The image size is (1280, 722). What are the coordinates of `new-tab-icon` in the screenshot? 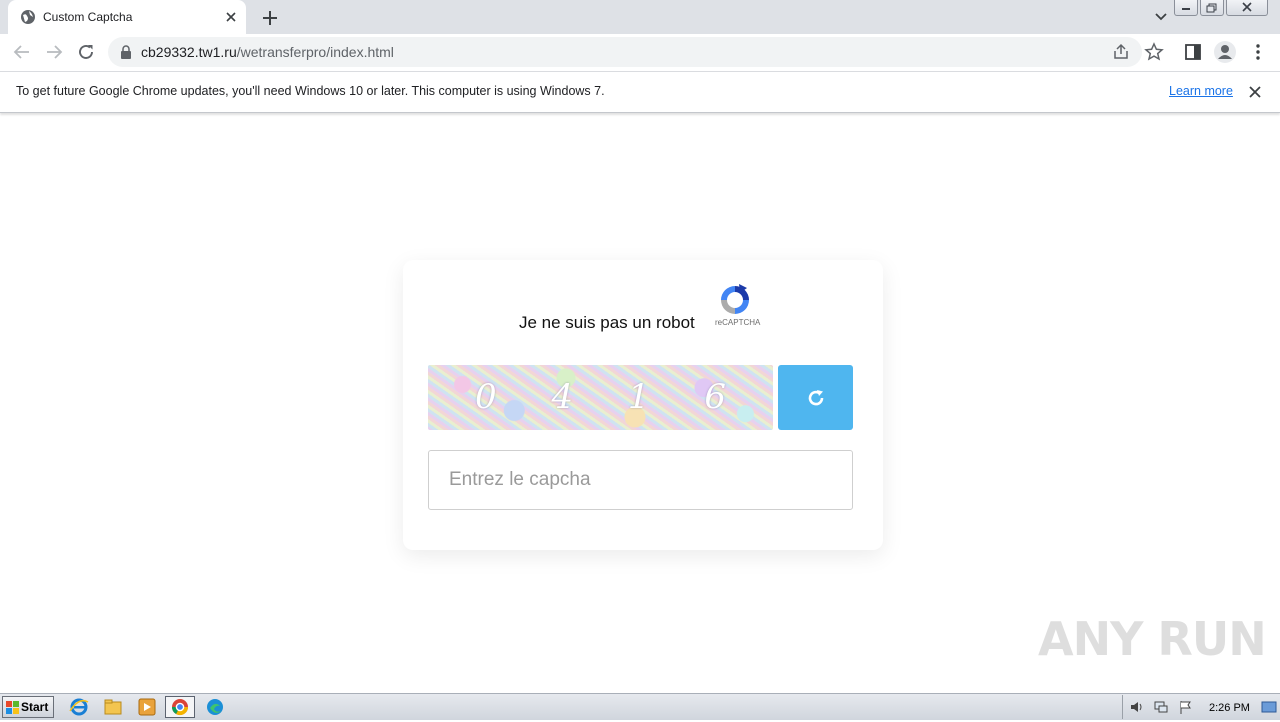 It's located at (270, 18).